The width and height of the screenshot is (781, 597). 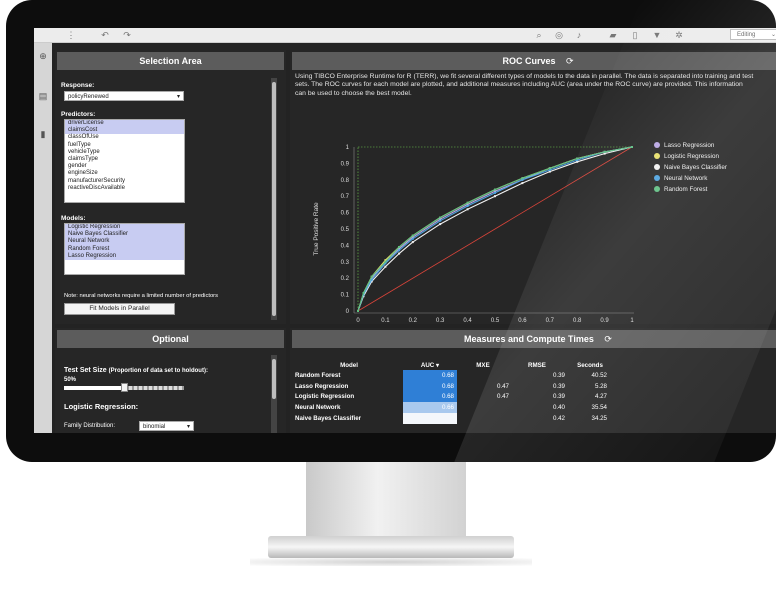 What do you see at coordinates (170, 339) in the screenshot?
I see `optional-title: Optional` at bounding box center [170, 339].